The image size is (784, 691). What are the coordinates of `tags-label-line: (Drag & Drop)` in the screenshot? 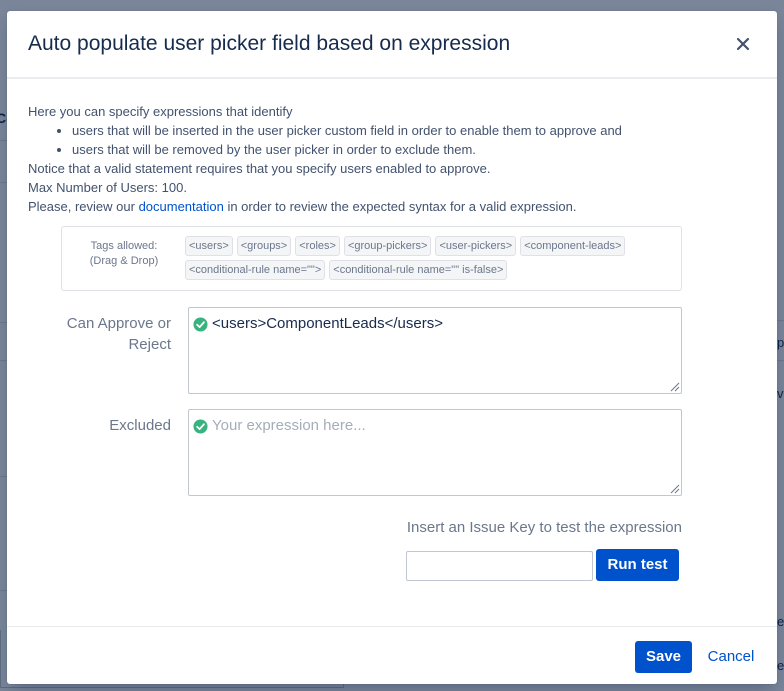 It's located at (124, 261).